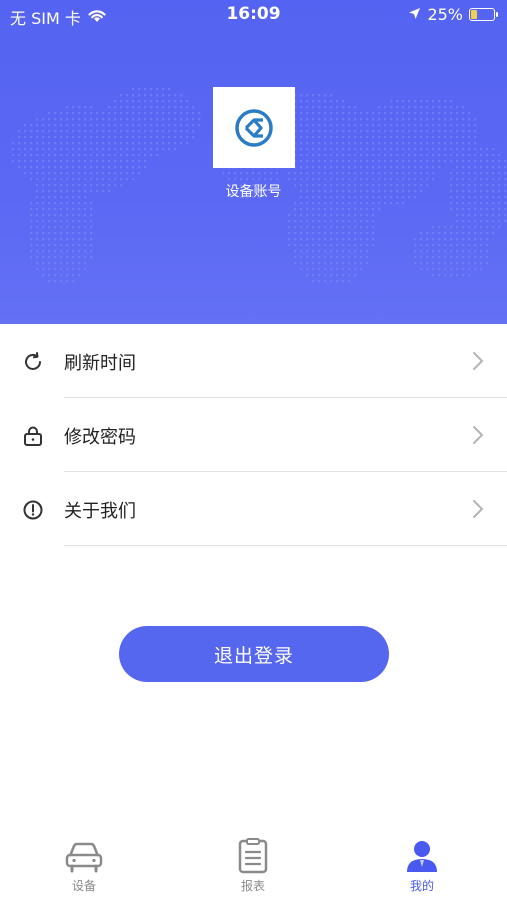  Describe the element at coordinates (414, 14) in the screenshot. I see `location-arrow-icon` at that location.